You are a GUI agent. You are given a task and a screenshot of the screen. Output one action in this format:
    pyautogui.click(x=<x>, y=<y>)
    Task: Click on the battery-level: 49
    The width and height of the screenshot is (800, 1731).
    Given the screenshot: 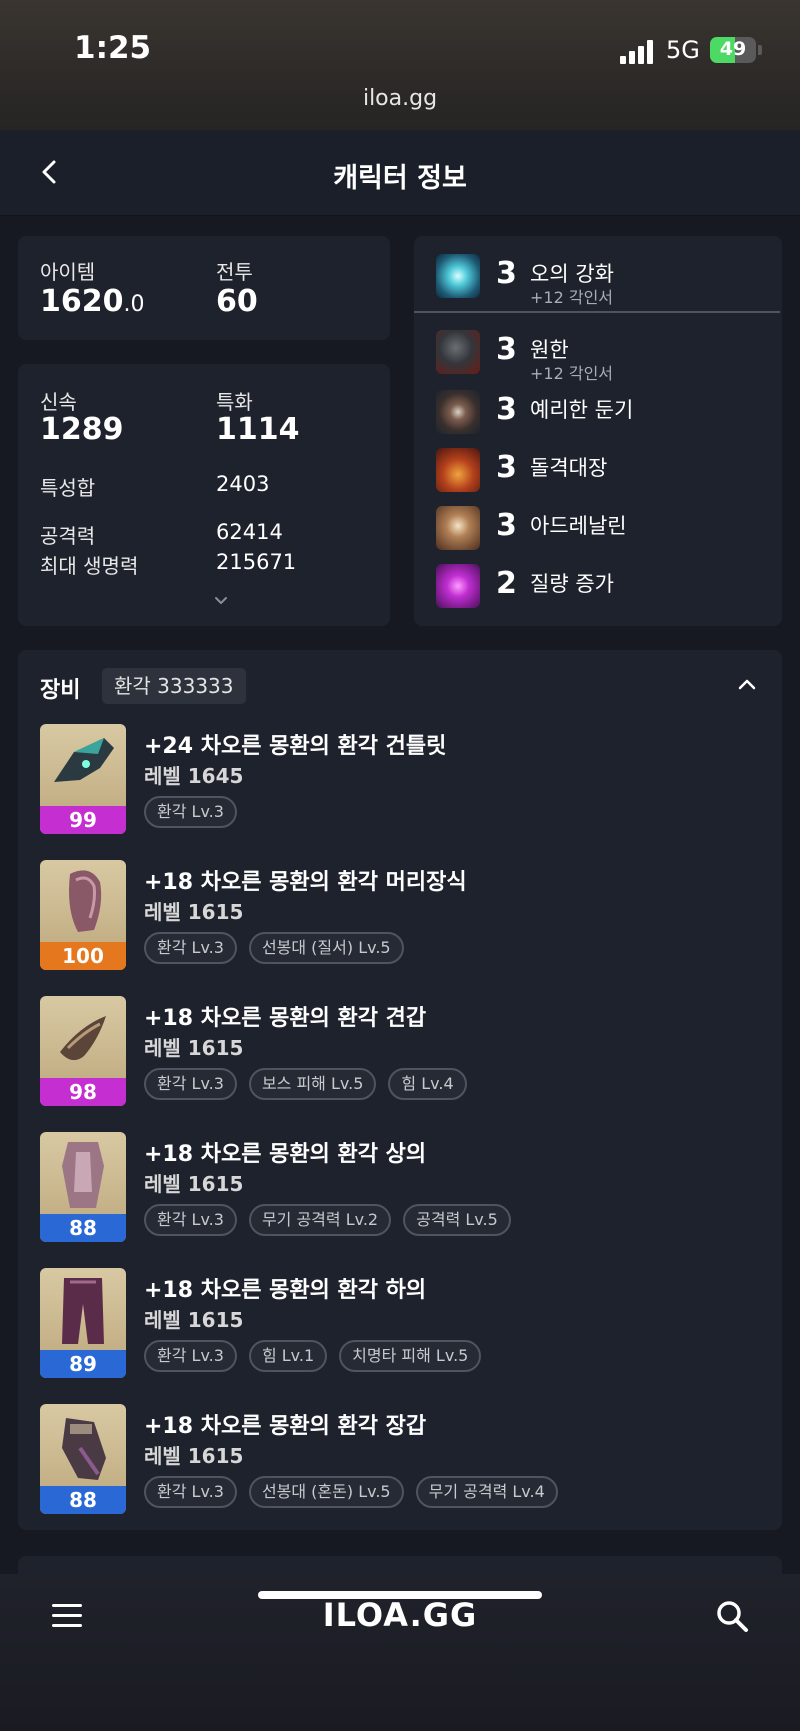 What is the action you would take?
    pyautogui.click(x=733, y=49)
    